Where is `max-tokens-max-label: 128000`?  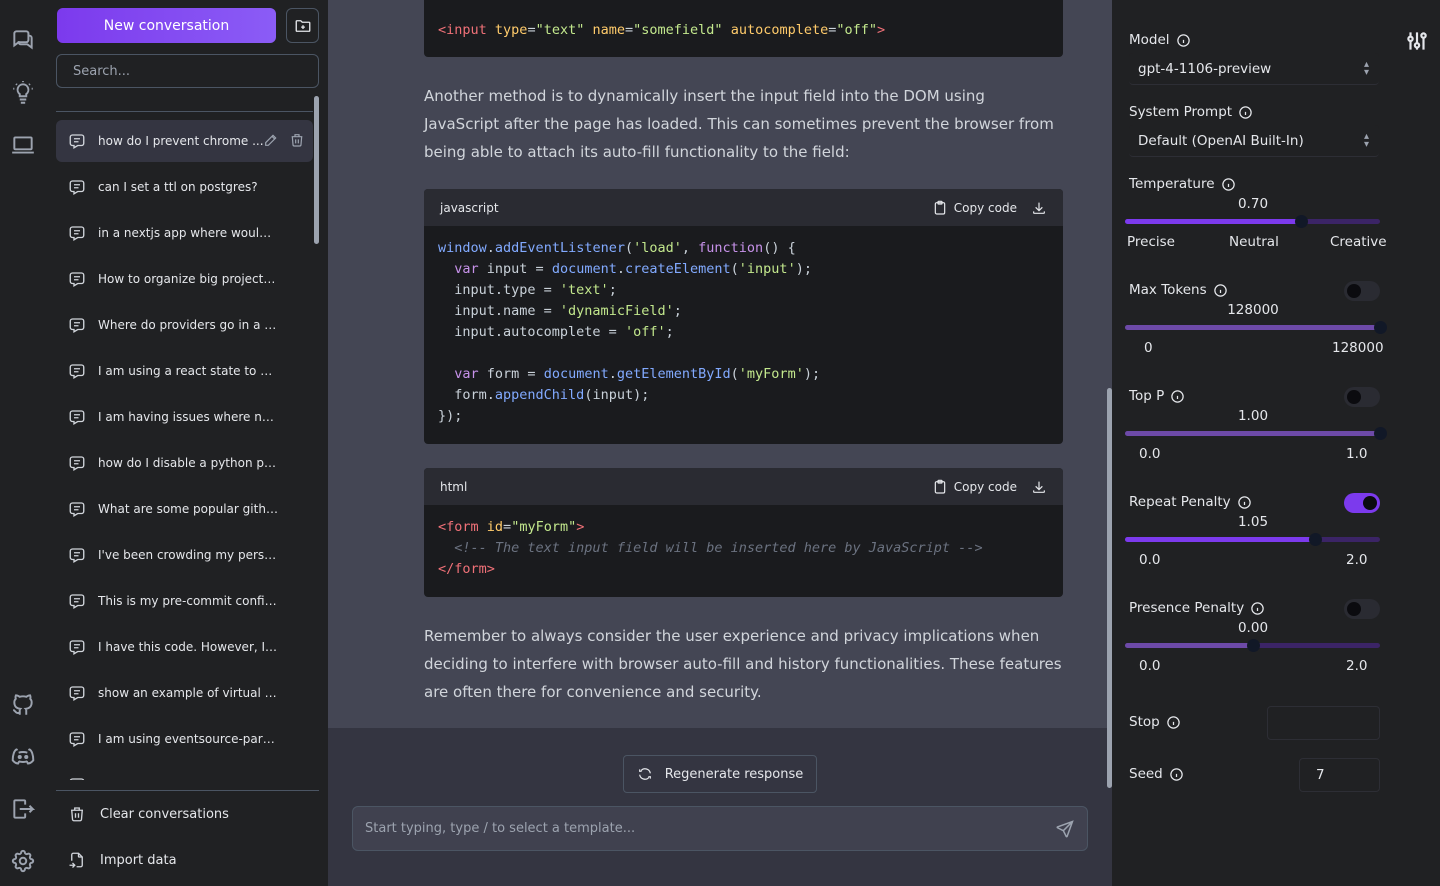
max-tokens-max-label: 128000 is located at coordinates (1358, 348).